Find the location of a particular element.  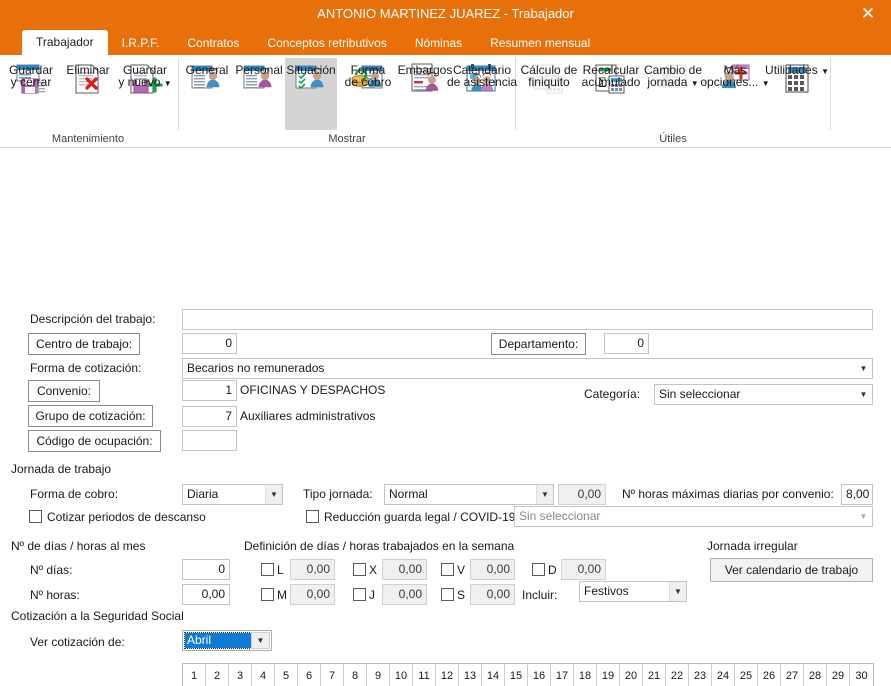

ribbon-button-calendario-de-asistencia: Calendario de asistencia is located at coordinates (482, 94).